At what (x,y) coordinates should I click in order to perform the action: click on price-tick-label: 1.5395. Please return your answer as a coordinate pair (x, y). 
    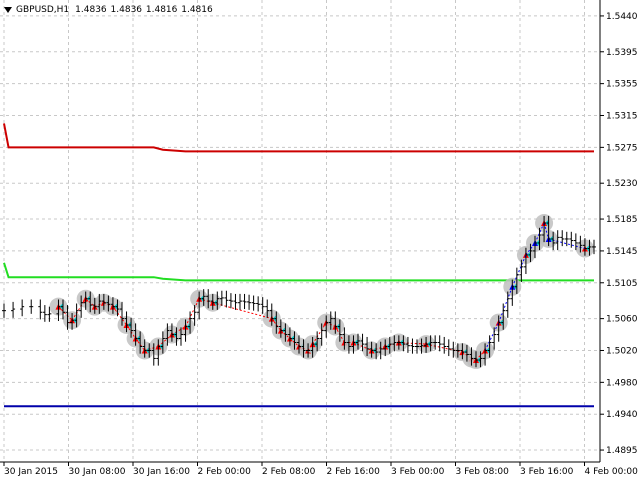
    Looking at the image, I should click on (622, 53).